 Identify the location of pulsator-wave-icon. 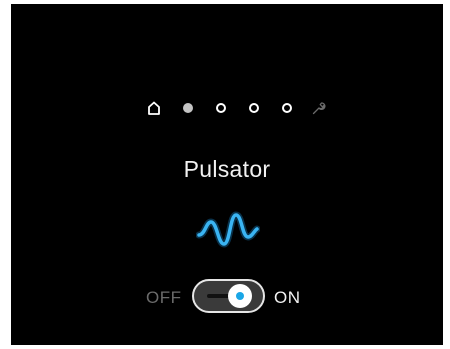
(228, 229).